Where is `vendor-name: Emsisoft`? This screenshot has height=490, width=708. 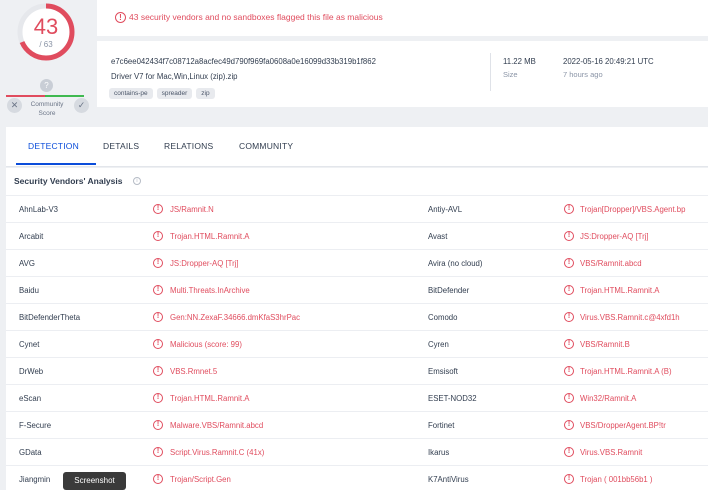
vendor-name: Emsisoft is located at coordinates (443, 371).